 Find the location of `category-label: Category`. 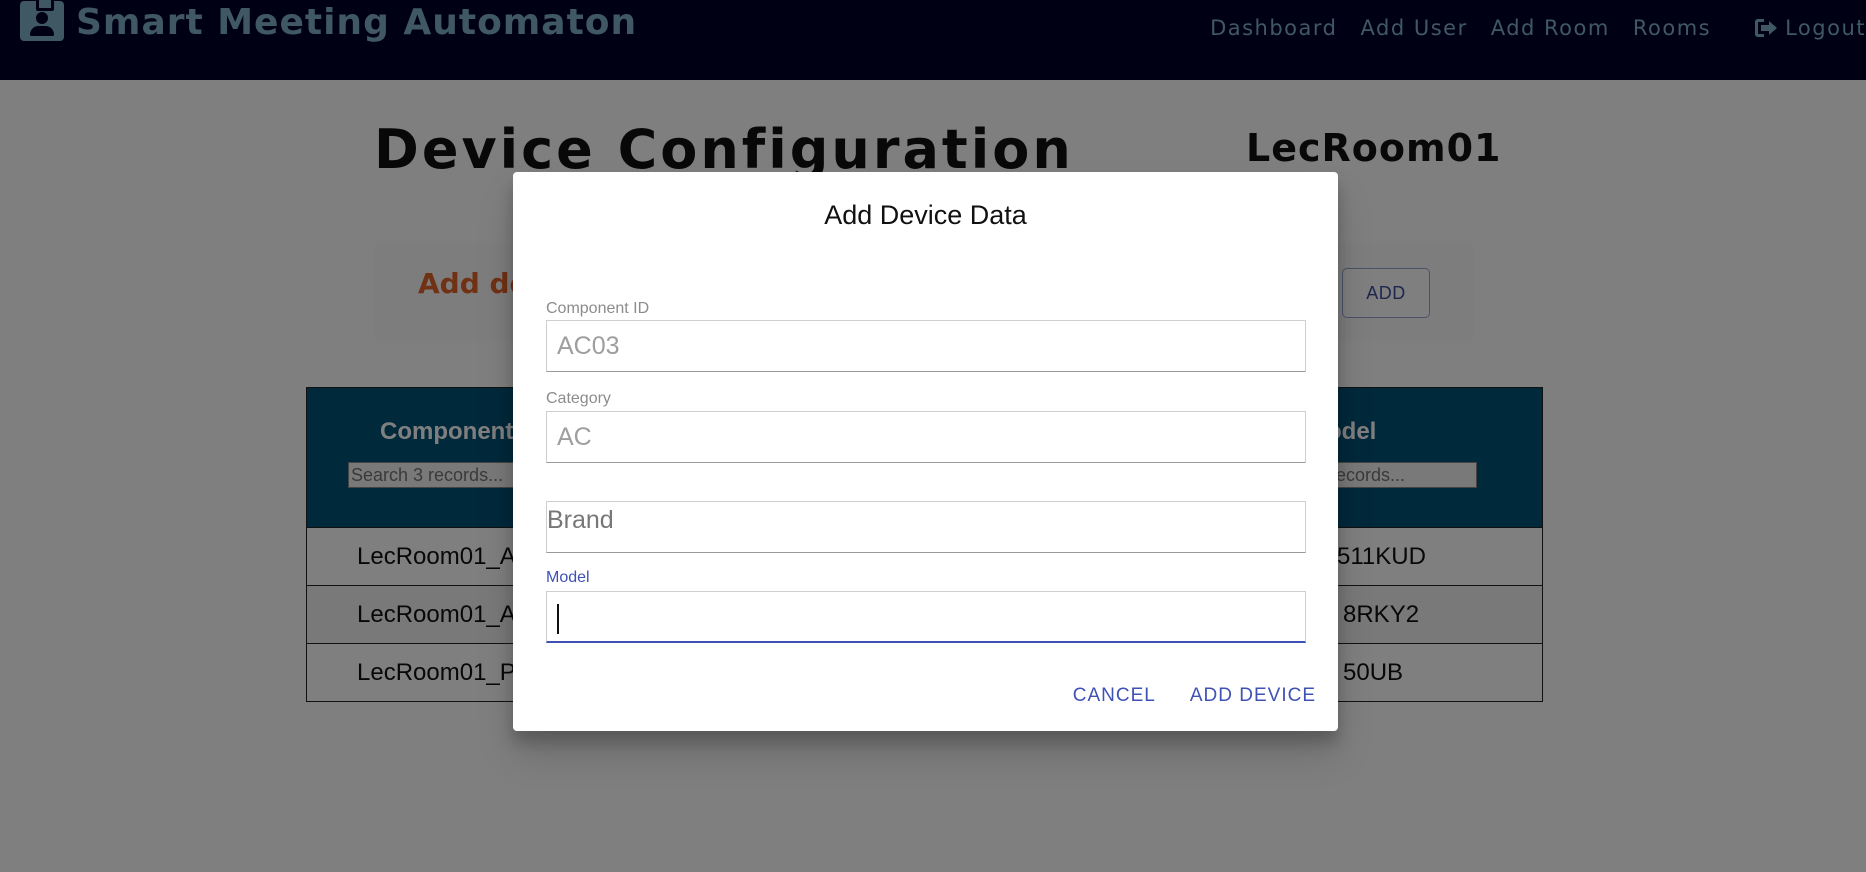

category-label: Category is located at coordinates (578, 398).